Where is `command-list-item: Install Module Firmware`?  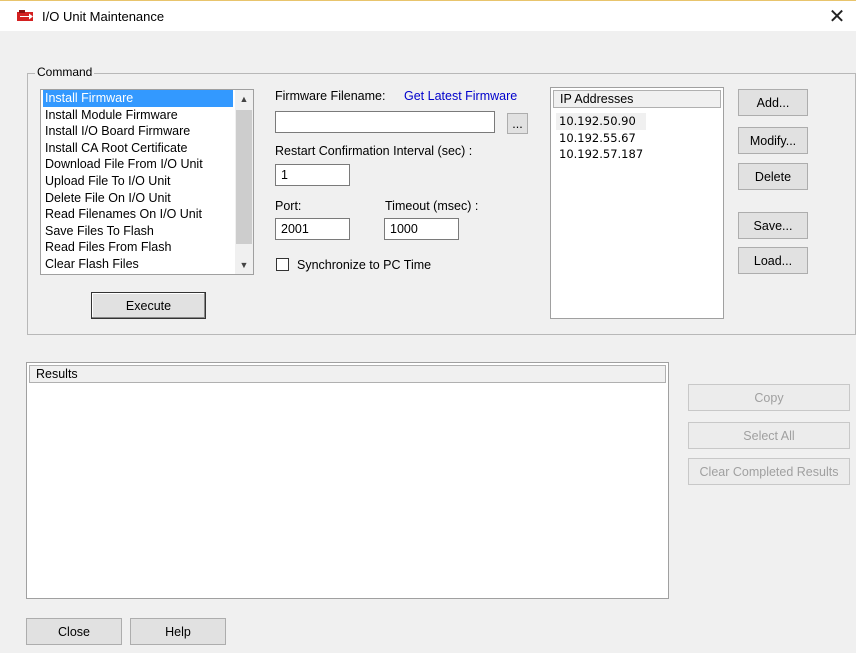 command-list-item: Install Module Firmware is located at coordinates (138, 115).